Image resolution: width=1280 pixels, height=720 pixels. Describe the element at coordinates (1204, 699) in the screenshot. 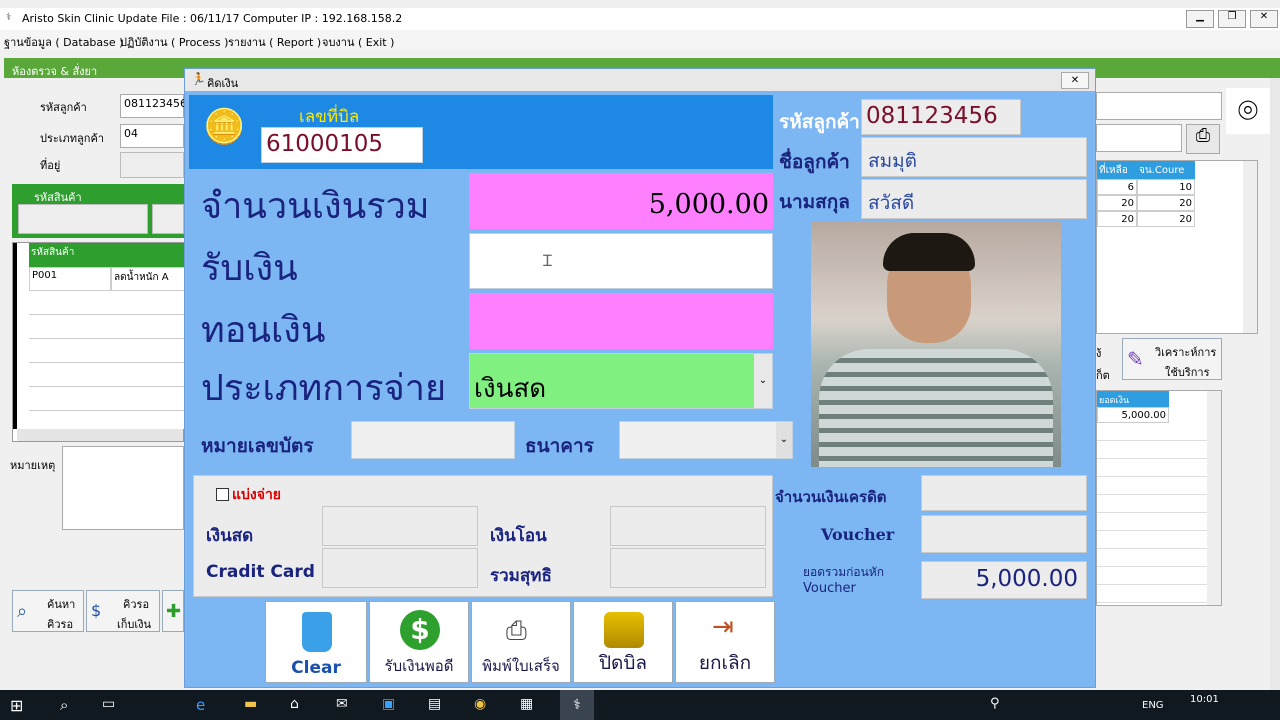

I see `tray-clock: 10:01` at that location.